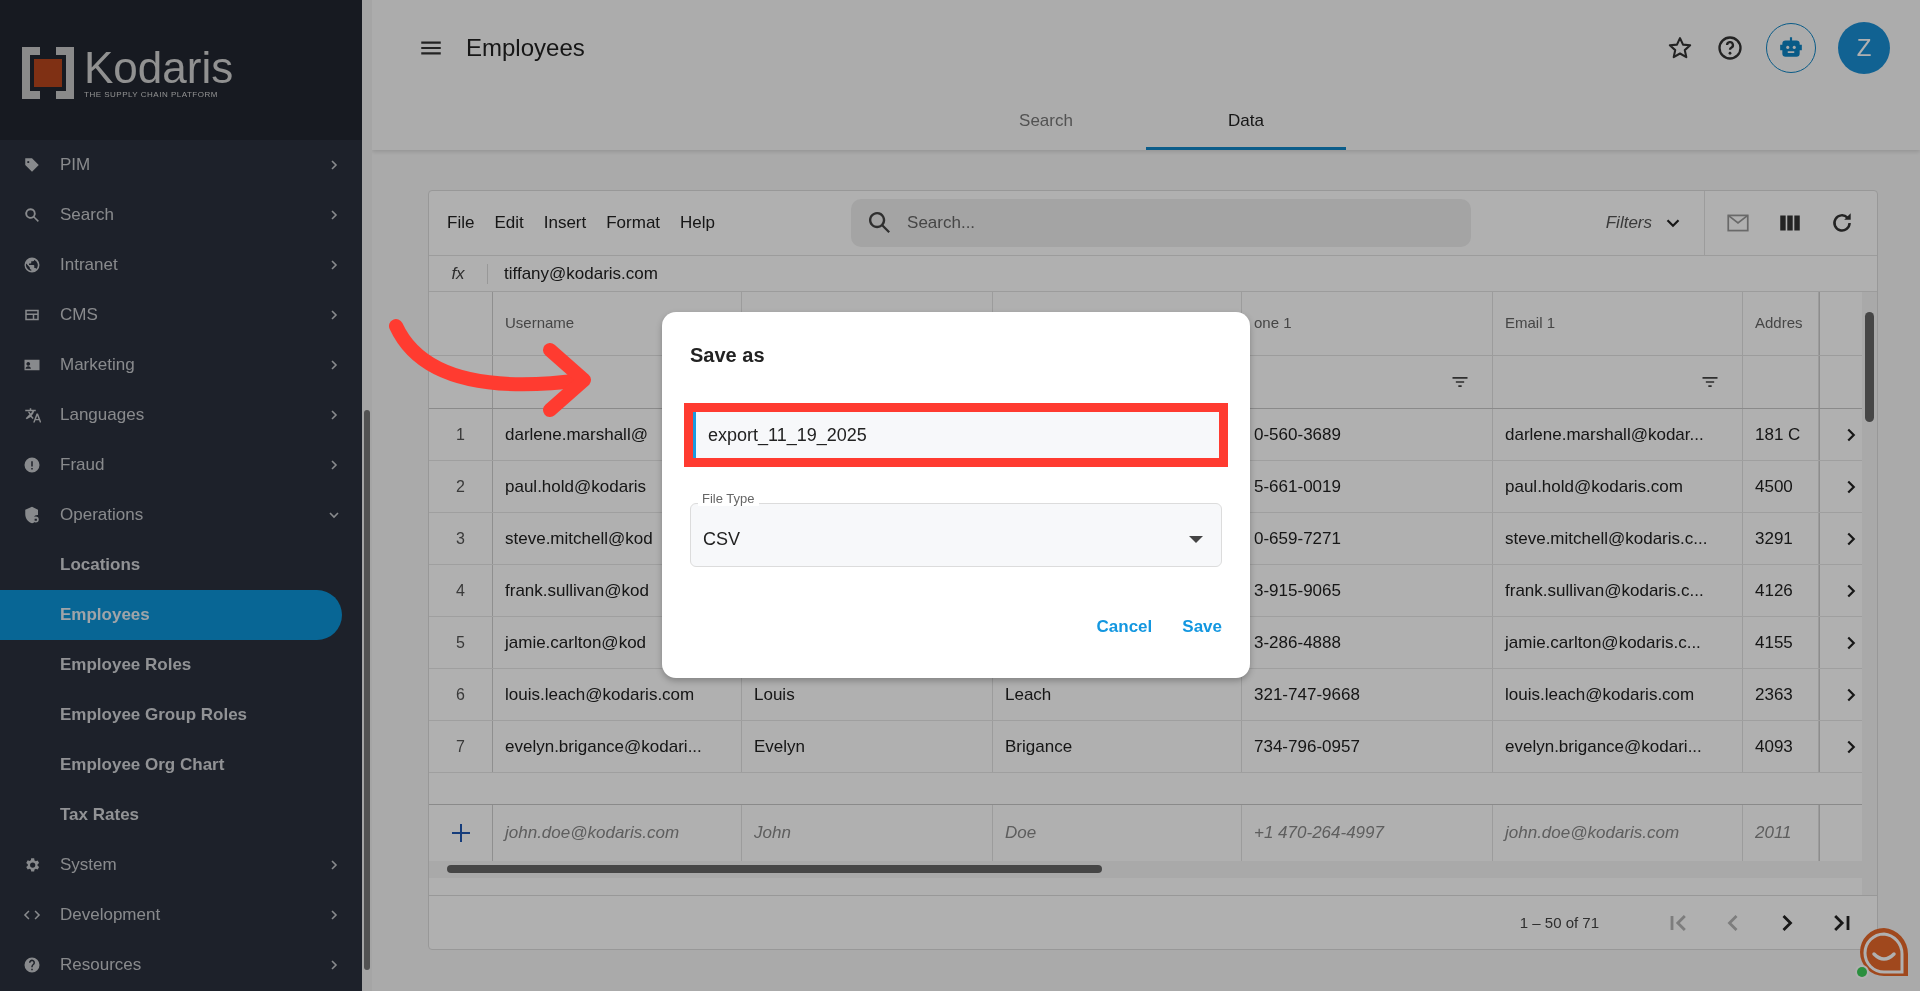 This screenshot has width=1920, height=991. I want to click on formula-value: tiffany@kodaris.com, so click(581, 273).